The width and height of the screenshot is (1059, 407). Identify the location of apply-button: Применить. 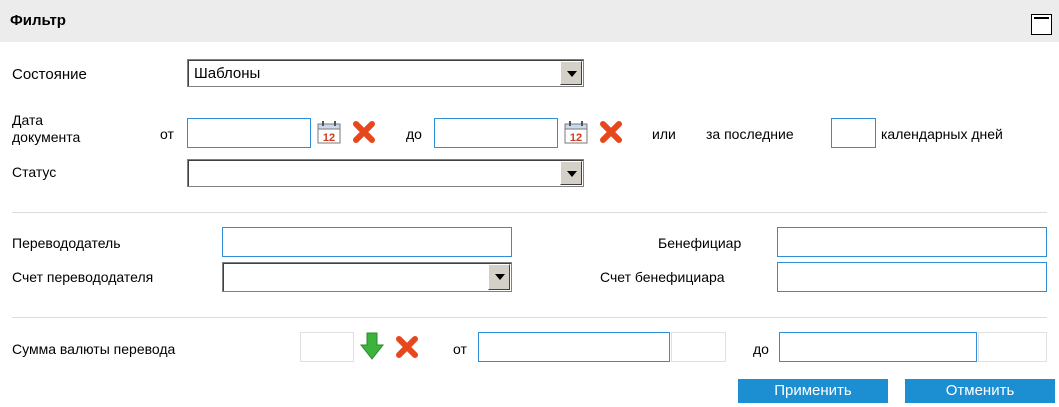
(813, 391).